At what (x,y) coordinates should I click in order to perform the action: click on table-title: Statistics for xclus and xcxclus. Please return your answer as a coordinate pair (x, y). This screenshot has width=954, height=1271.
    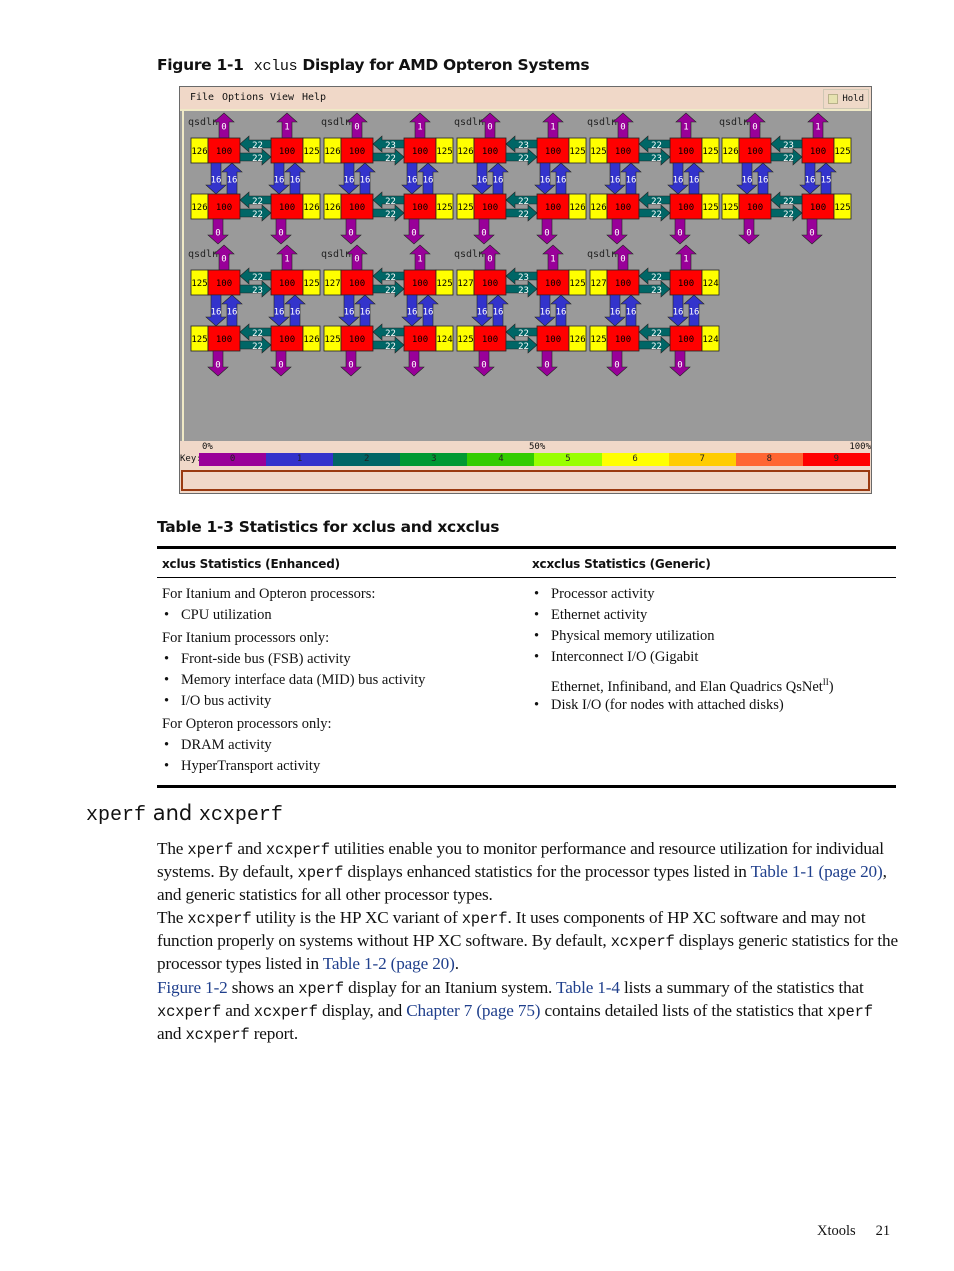
    Looking at the image, I should click on (369, 527).